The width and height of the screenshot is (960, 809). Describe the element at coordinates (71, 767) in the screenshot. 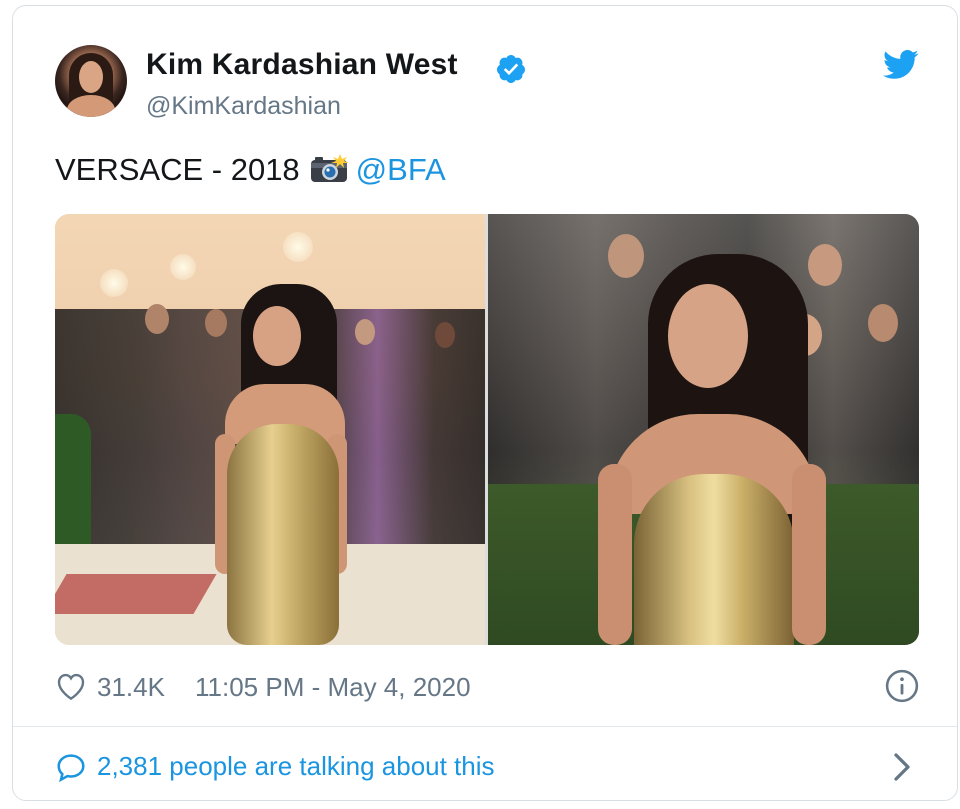

I see `comment-bubble-icon` at that location.